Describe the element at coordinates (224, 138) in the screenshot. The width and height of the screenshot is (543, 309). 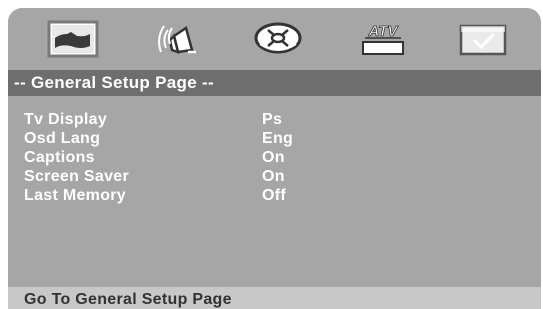
I see `setting-row-osd-lang: Osd Lang Eng` at that location.